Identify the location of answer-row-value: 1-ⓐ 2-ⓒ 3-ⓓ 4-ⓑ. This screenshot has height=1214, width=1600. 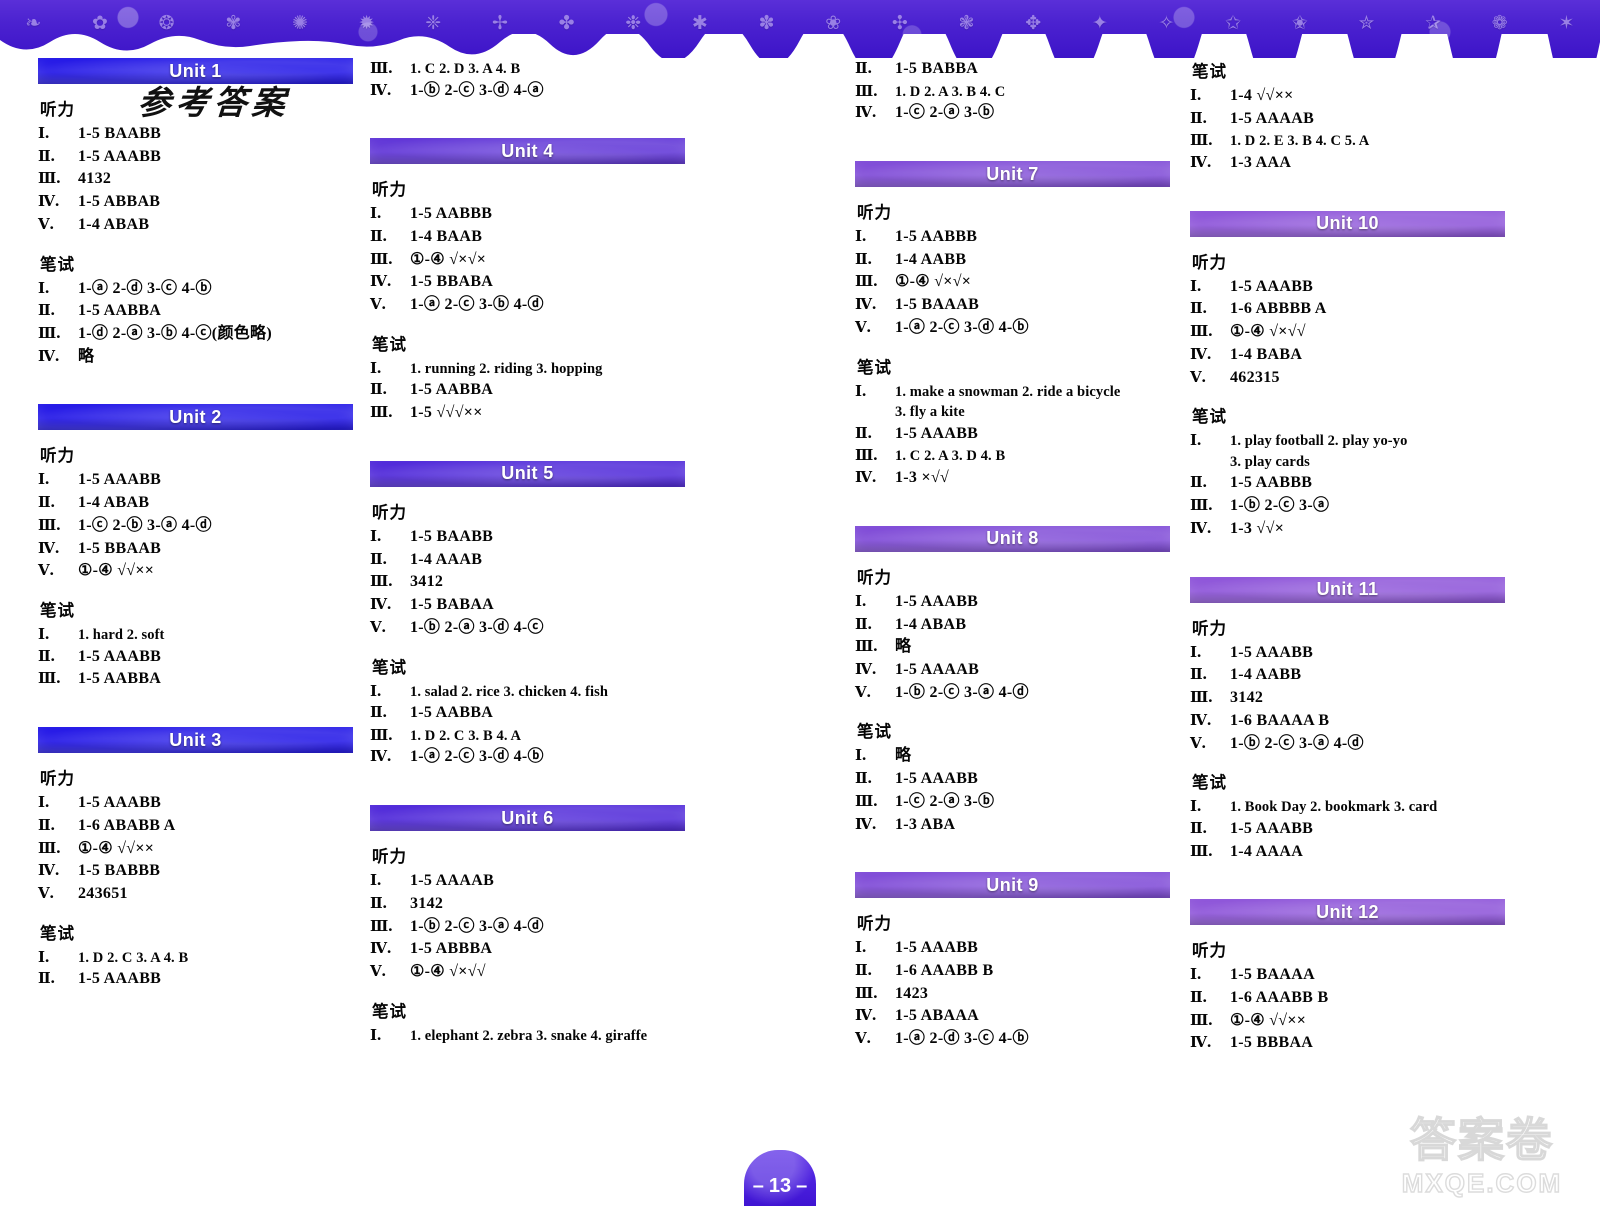
(477, 757).